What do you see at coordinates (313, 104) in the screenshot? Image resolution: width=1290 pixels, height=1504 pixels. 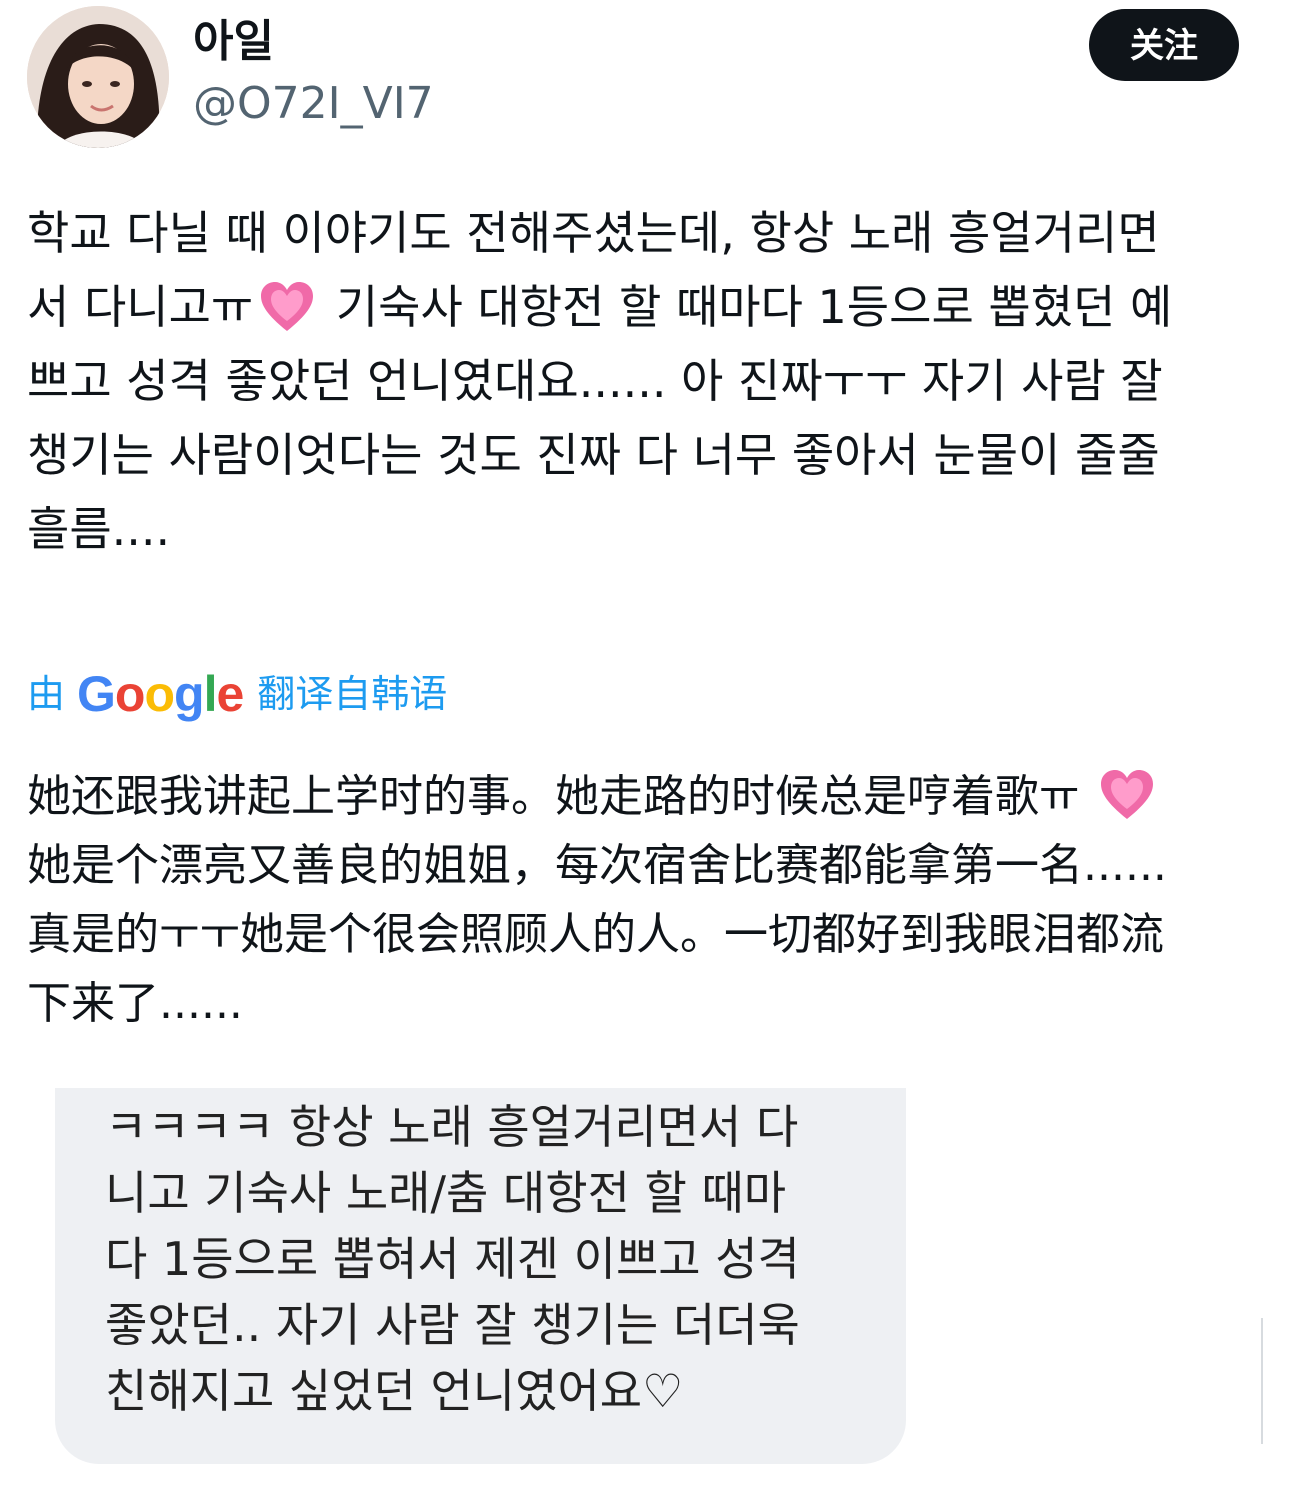 I see `author-handle: @O72I_VI7` at bounding box center [313, 104].